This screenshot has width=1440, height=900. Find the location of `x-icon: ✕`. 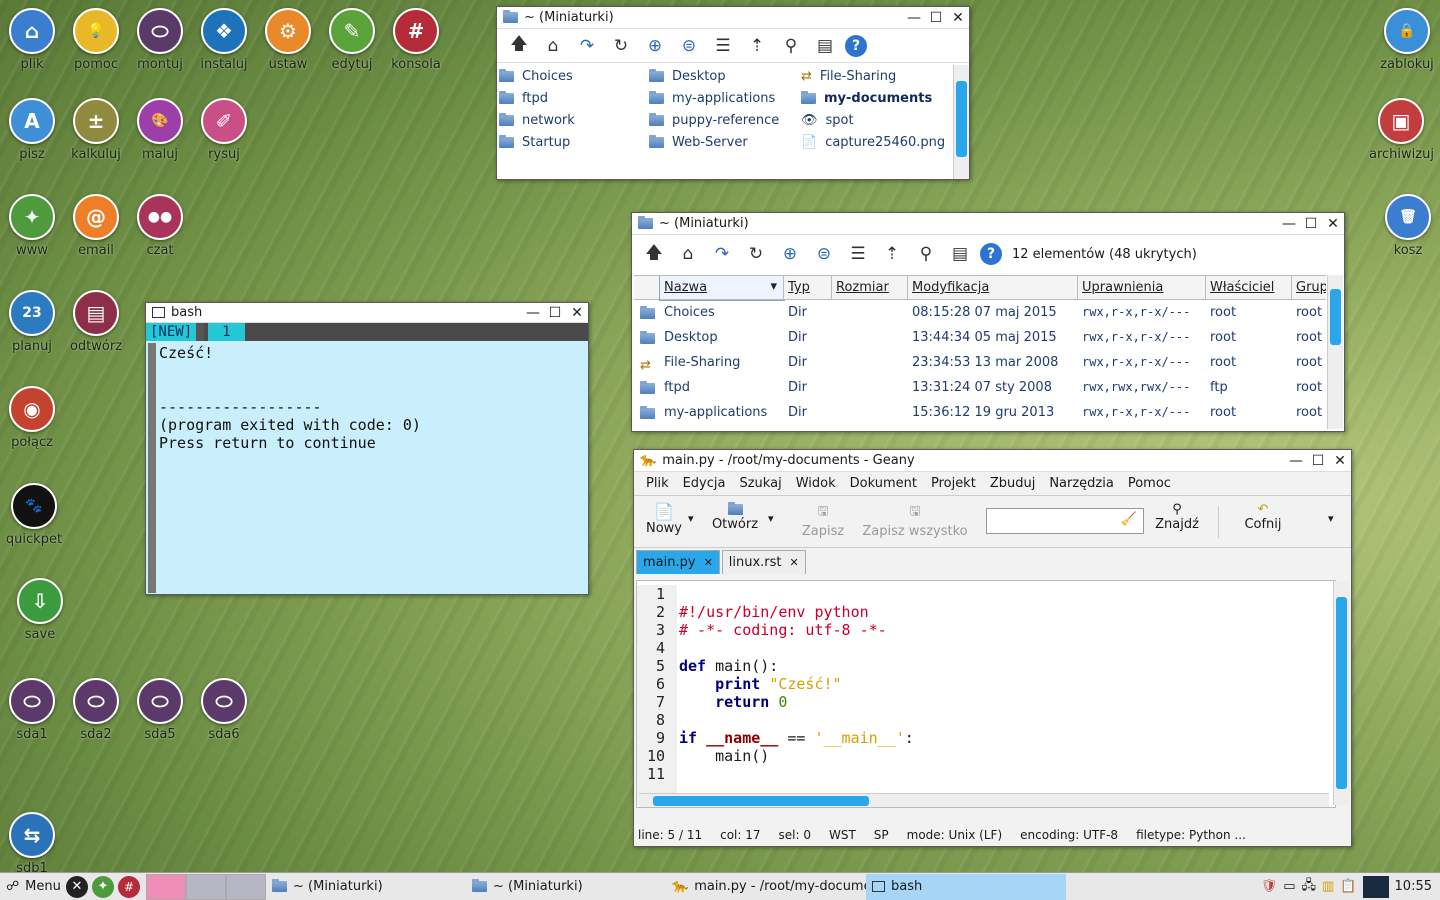

x-icon: ✕ is located at coordinates (77, 886).